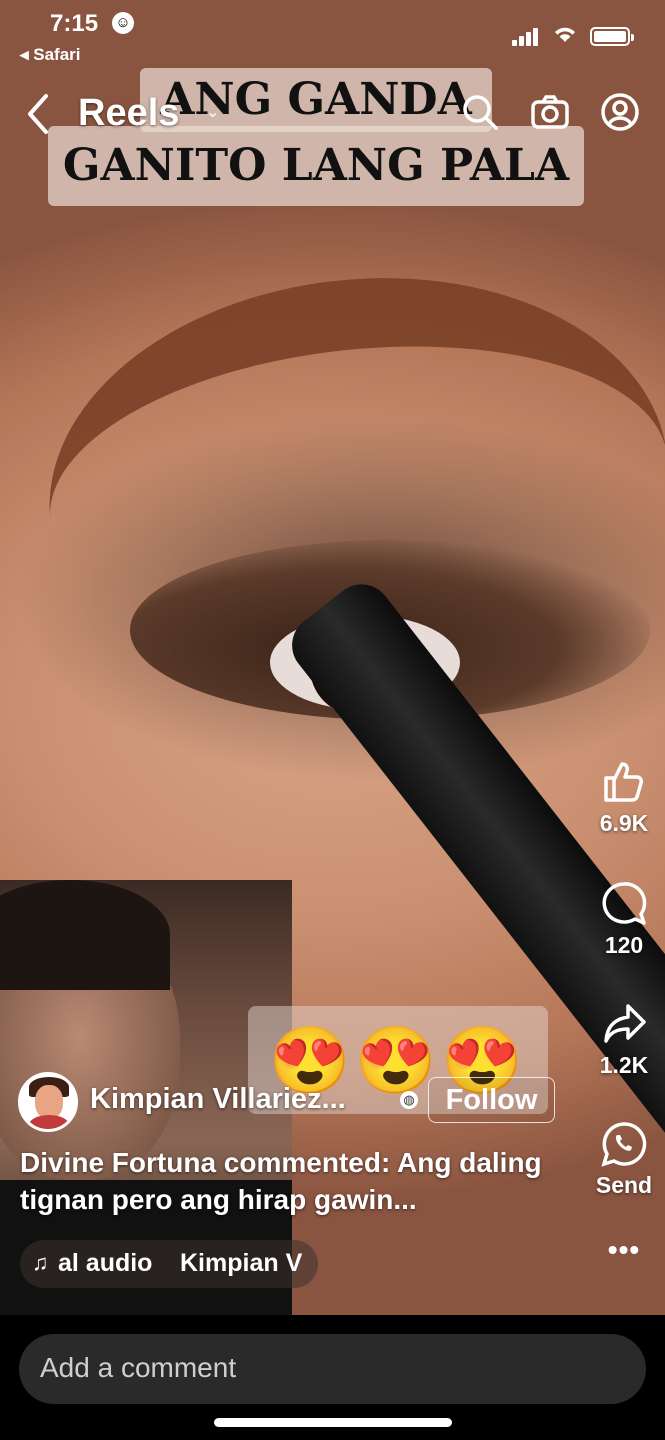 The image size is (665, 1440). What do you see at coordinates (138, 1368) in the screenshot?
I see `comment-input: Add a comment` at bounding box center [138, 1368].